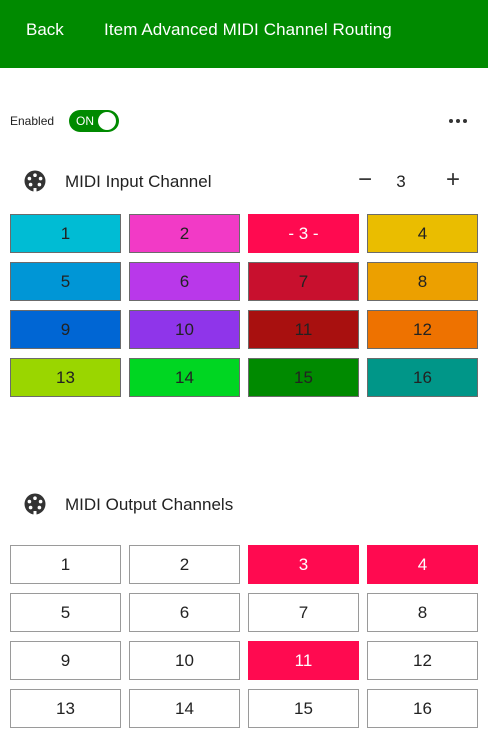 This screenshot has width=488, height=746. I want to click on toggle-state-text: ON, so click(85, 121).